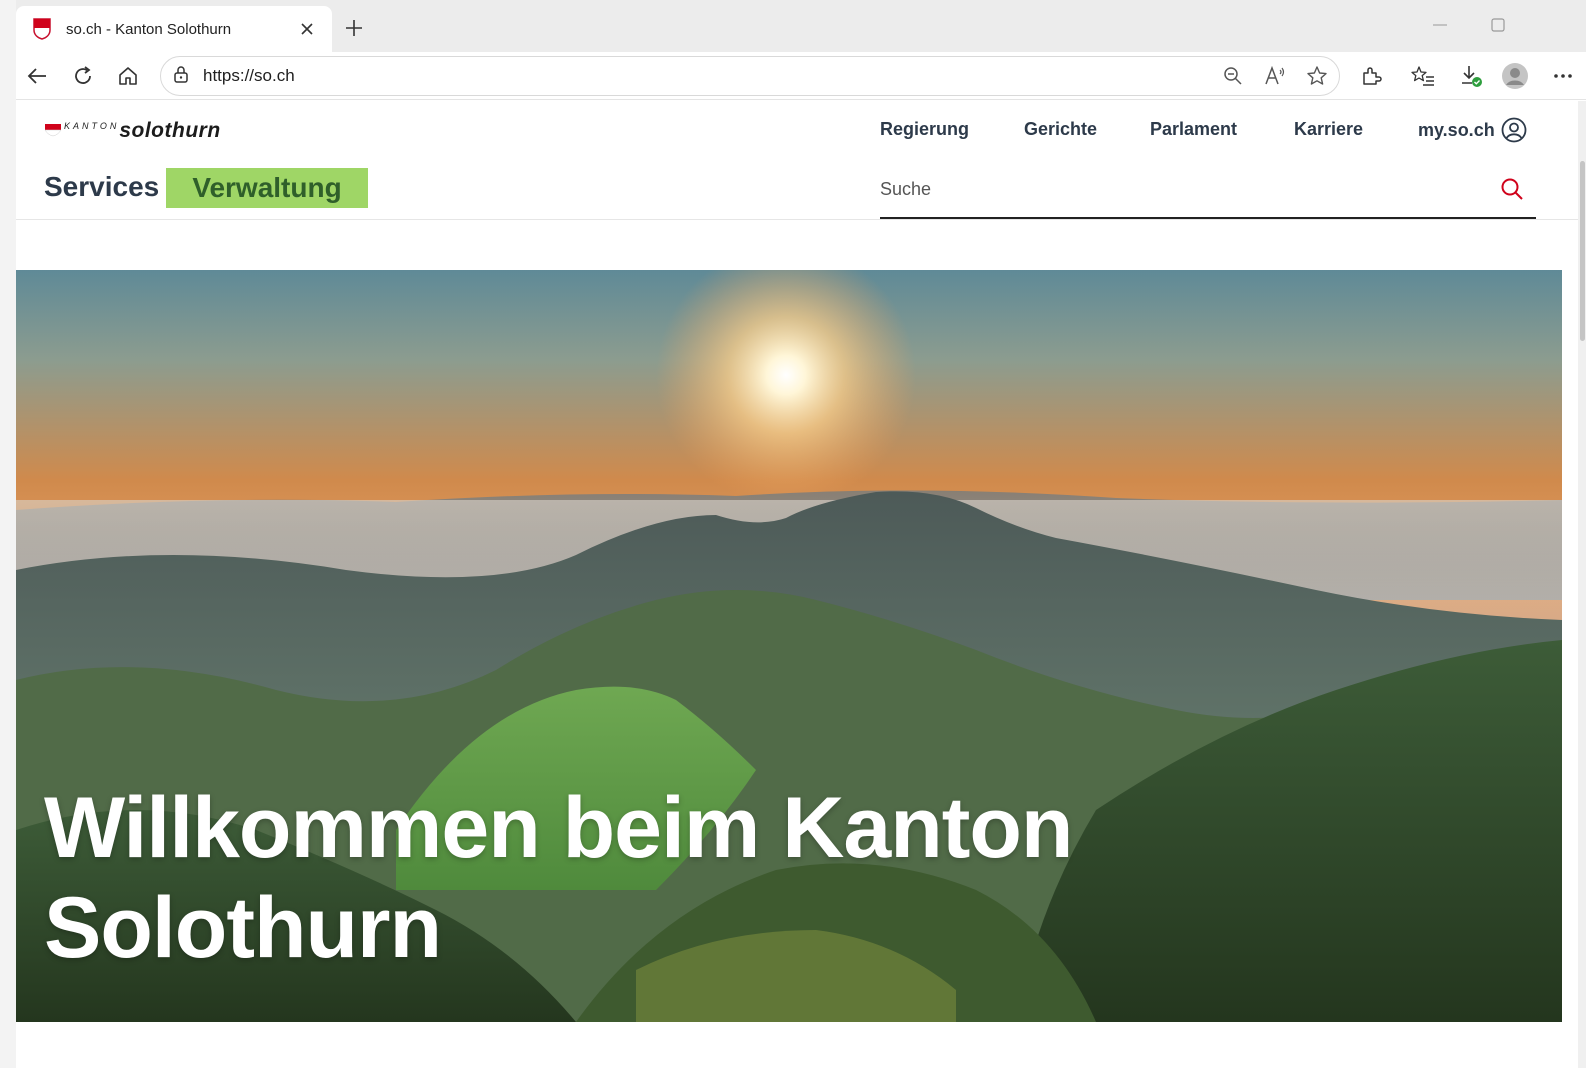 The height and width of the screenshot is (1068, 1586). Describe the element at coordinates (267, 188) in the screenshot. I see `tab-verwaltung: Verwaltung` at that location.